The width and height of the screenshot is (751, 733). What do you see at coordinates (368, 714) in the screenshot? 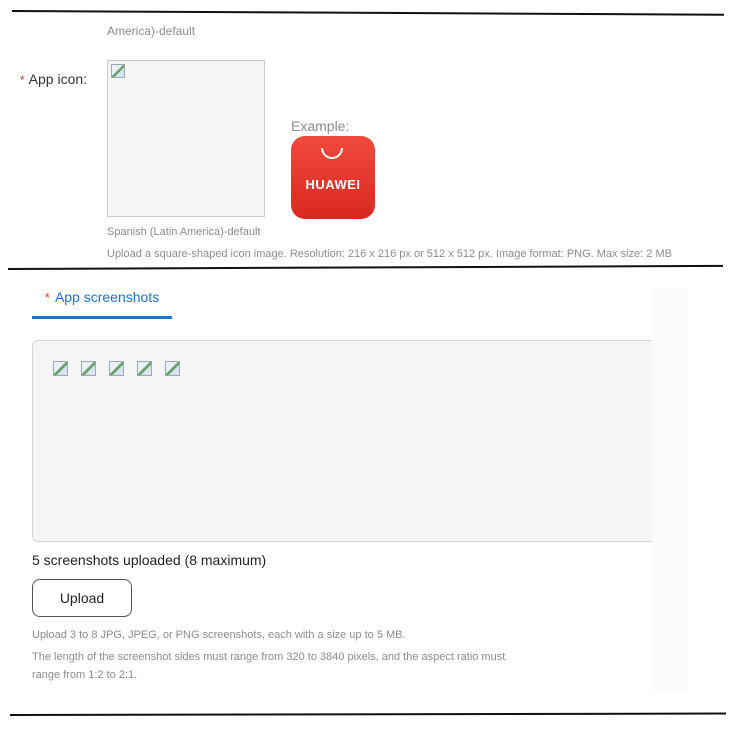
I see `bottom-divider` at bounding box center [368, 714].